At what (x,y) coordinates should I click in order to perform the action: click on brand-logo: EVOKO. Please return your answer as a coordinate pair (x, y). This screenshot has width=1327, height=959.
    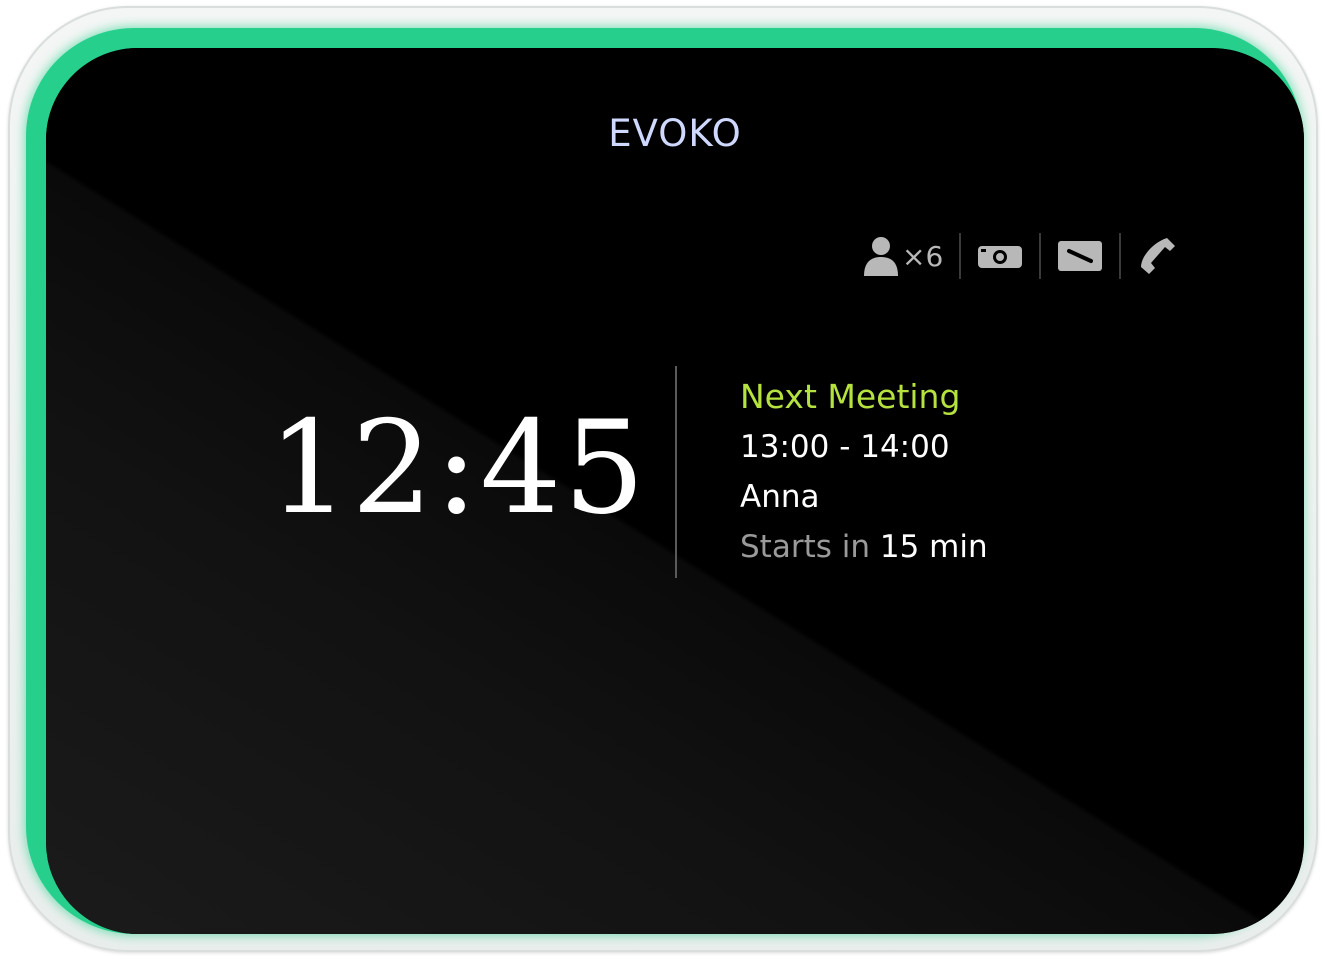
    Looking at the image, I should click on (675, 133).